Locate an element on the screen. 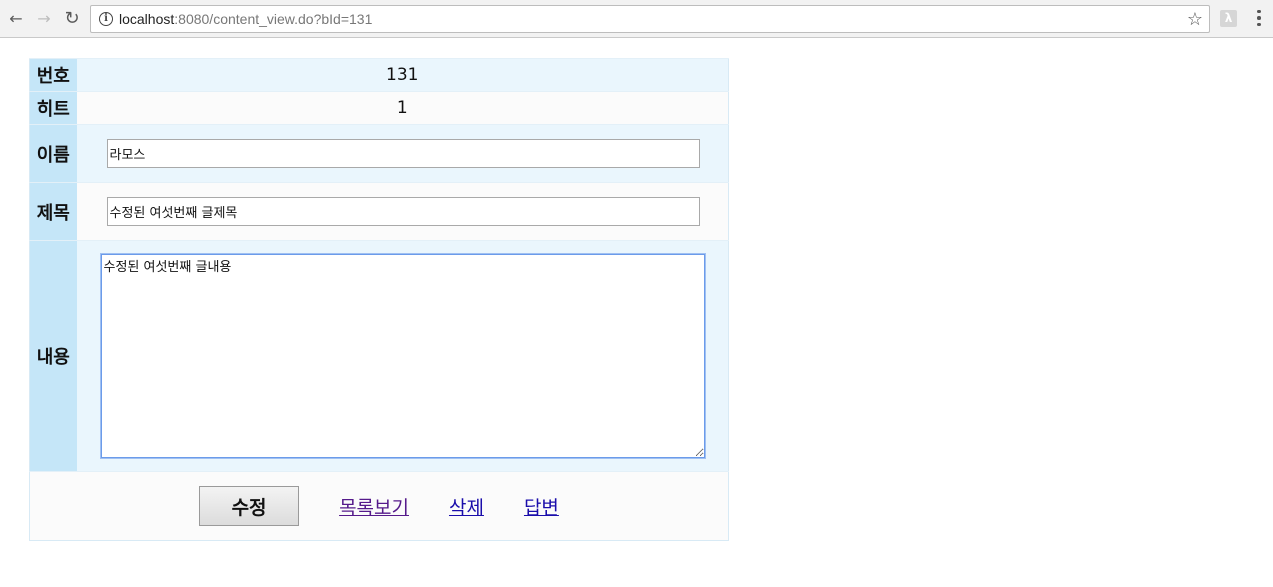  hit-label: 히트 is located at coordinates (53, 108).